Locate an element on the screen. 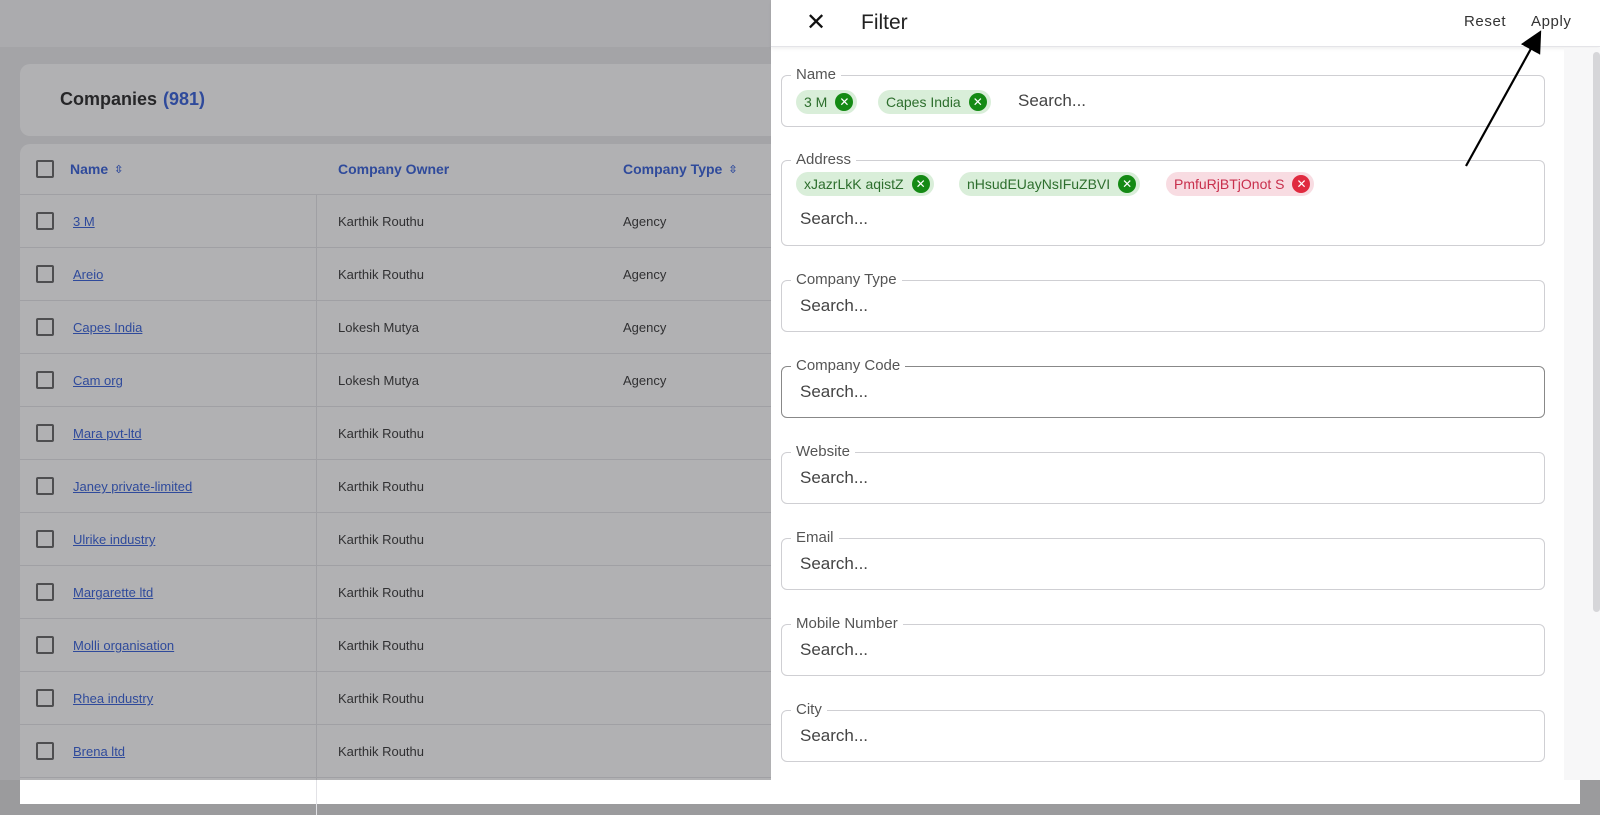  close-button: ✕ is located at coordinates (816, 23).